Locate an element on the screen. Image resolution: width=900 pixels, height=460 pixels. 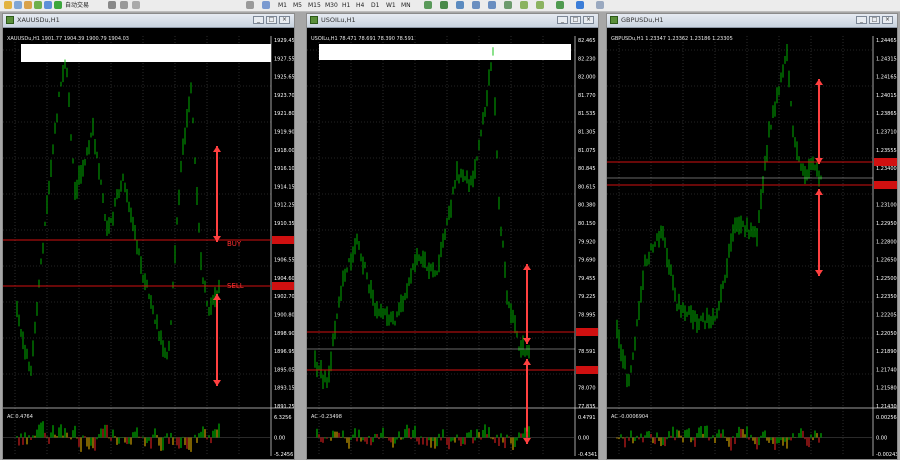
price-axis-label: 1904.60 is located at coordinates (284, 279).